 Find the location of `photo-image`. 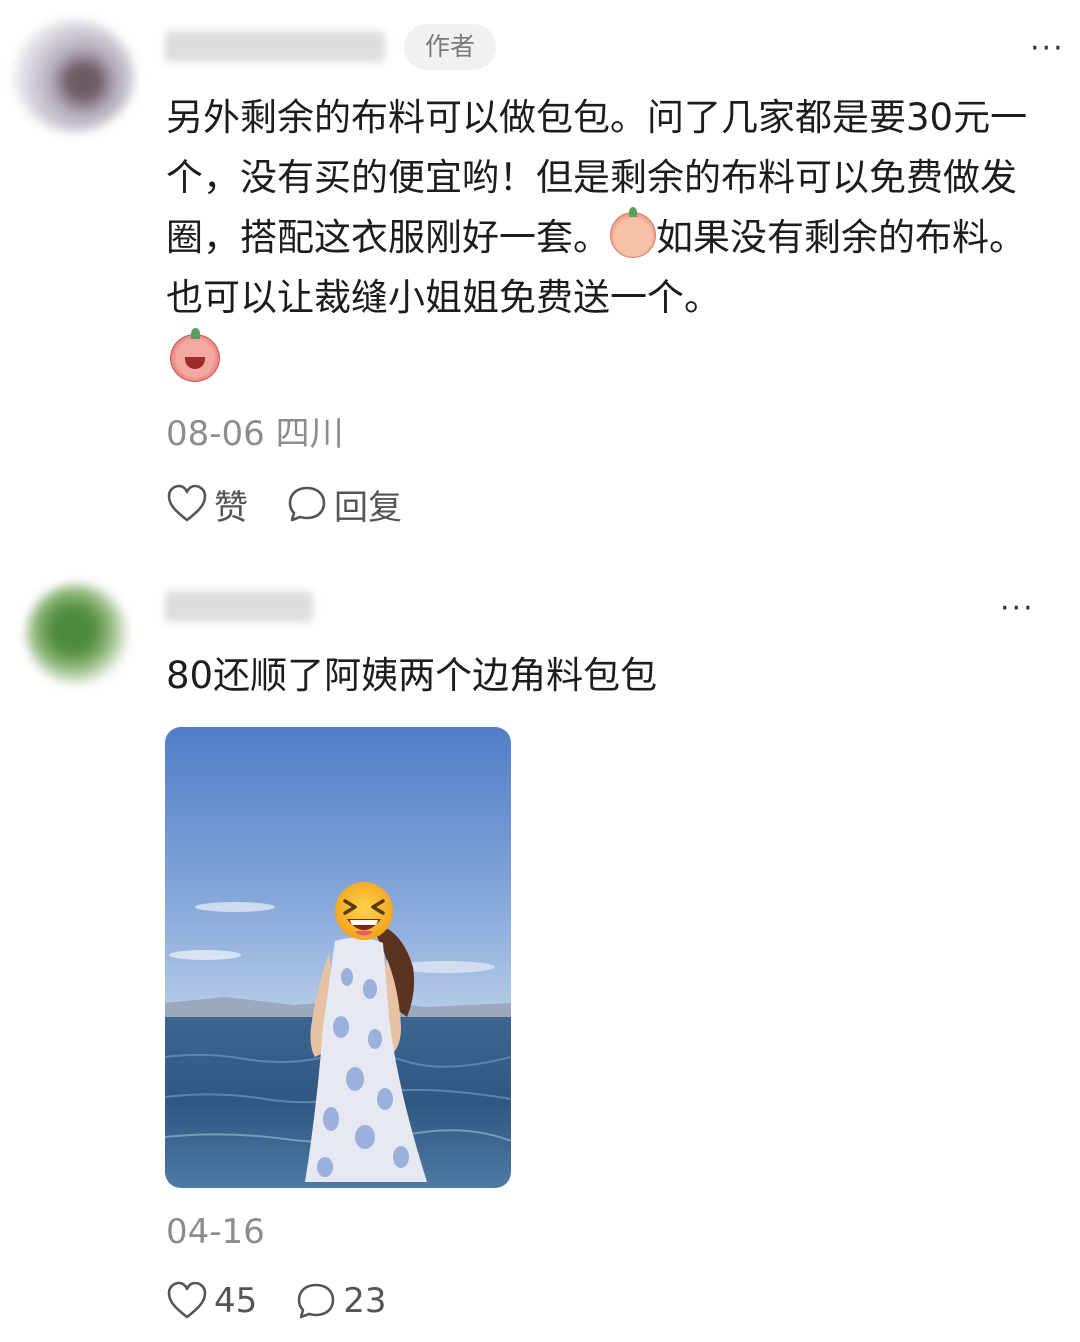

photo-image is located at coordinates (338, 957).